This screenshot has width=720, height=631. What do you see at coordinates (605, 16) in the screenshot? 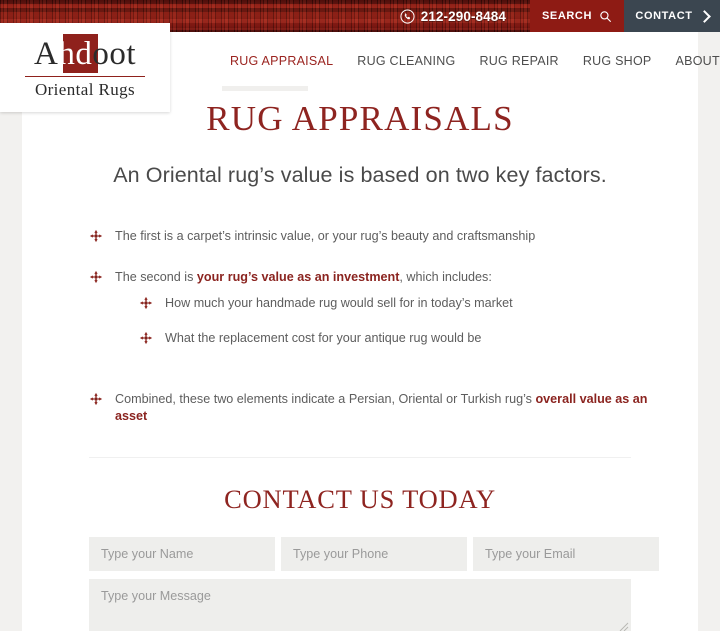
I see `search-icon` at bounding box center [605, 16].